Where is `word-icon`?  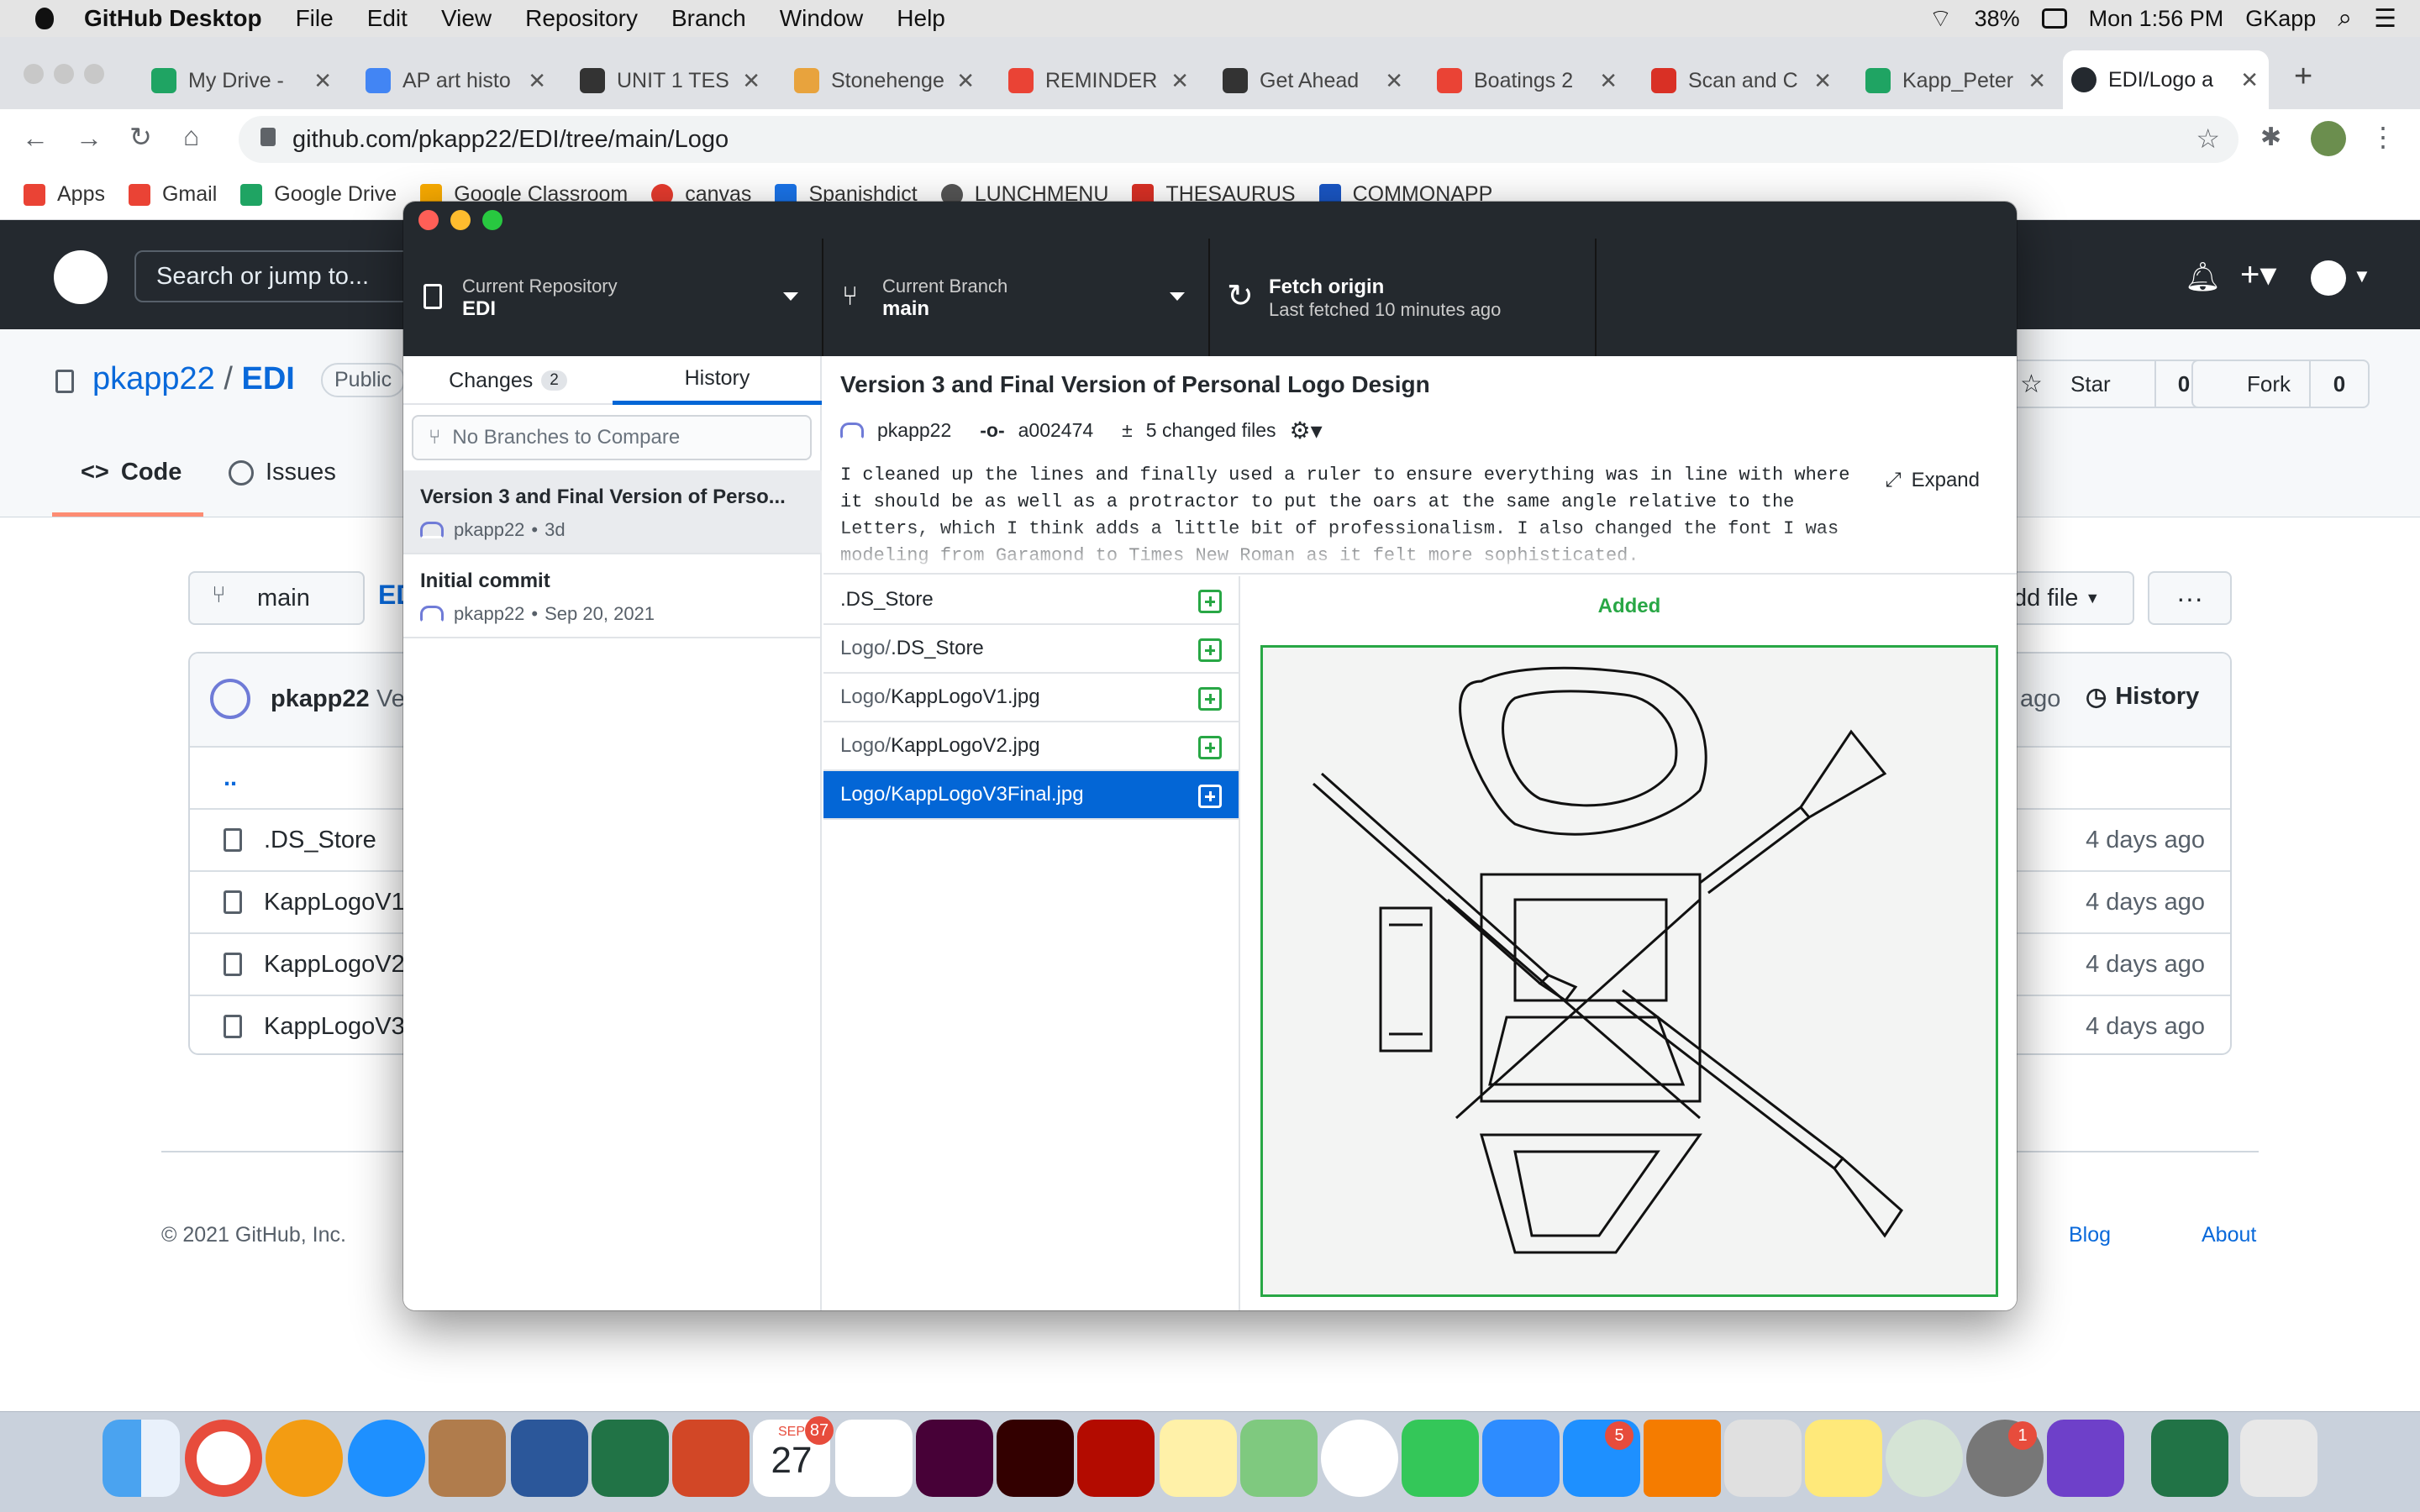 word-icon is located at coordinates (549, 1458).